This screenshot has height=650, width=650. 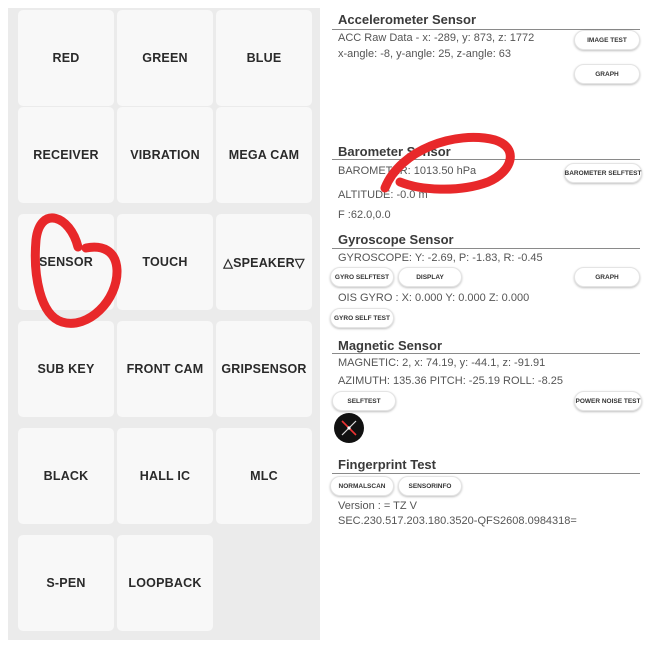 What do you see at coordinates (434, 298) in the screenshot?
I see `ois-gyro-value: OIS GYRO : X: 0.000 Y: 0.000 Z: 0.000` at bounding box center [434, 298].